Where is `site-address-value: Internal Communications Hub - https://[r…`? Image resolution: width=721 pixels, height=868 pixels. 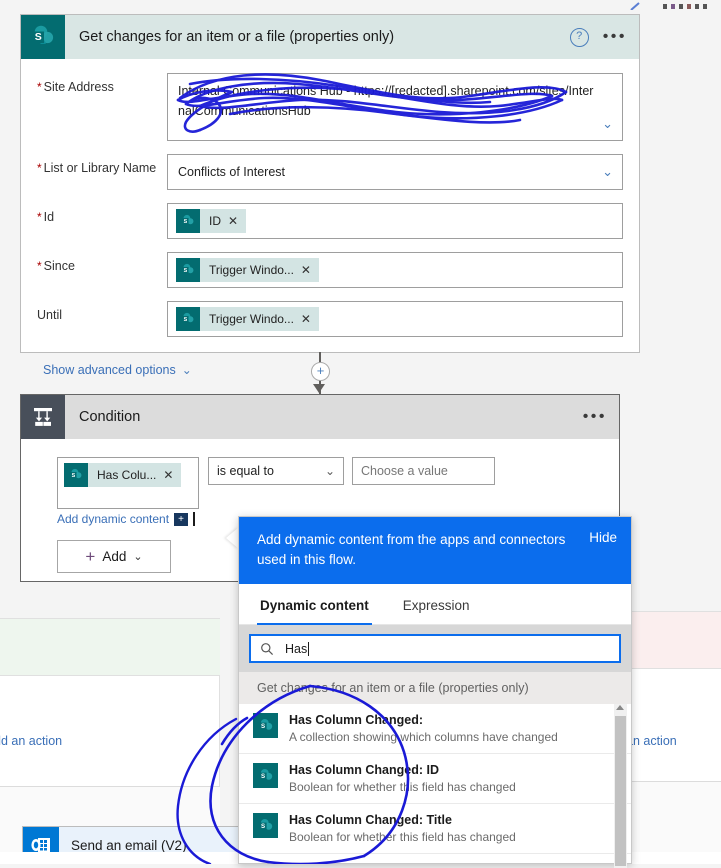
site-address-value: Internal Communications Hub - https://[r… is located at coordinates (386, 101).